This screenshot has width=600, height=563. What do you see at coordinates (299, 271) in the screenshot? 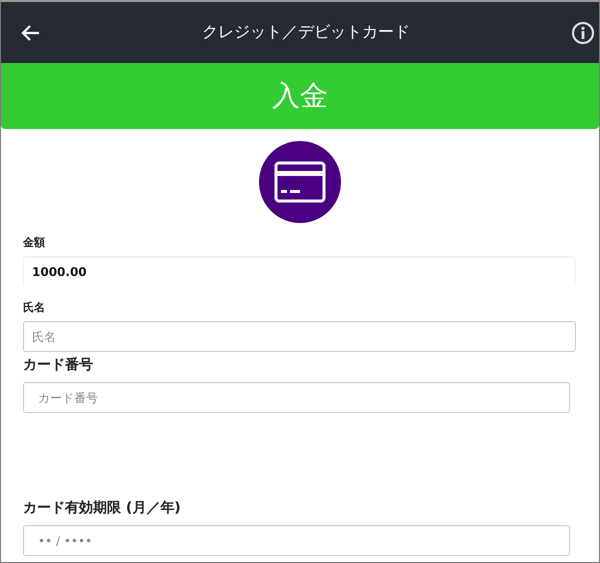
I see `amount-field: 1000.00` at bounding box center [299, 271].